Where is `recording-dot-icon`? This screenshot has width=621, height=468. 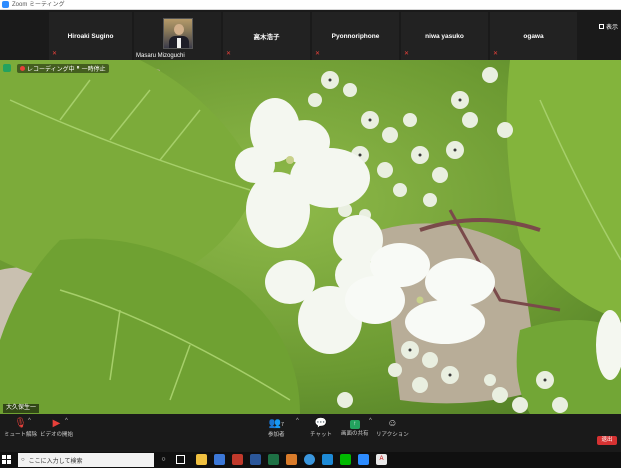 recording-dot-icon is located at coordinates (22, 68).